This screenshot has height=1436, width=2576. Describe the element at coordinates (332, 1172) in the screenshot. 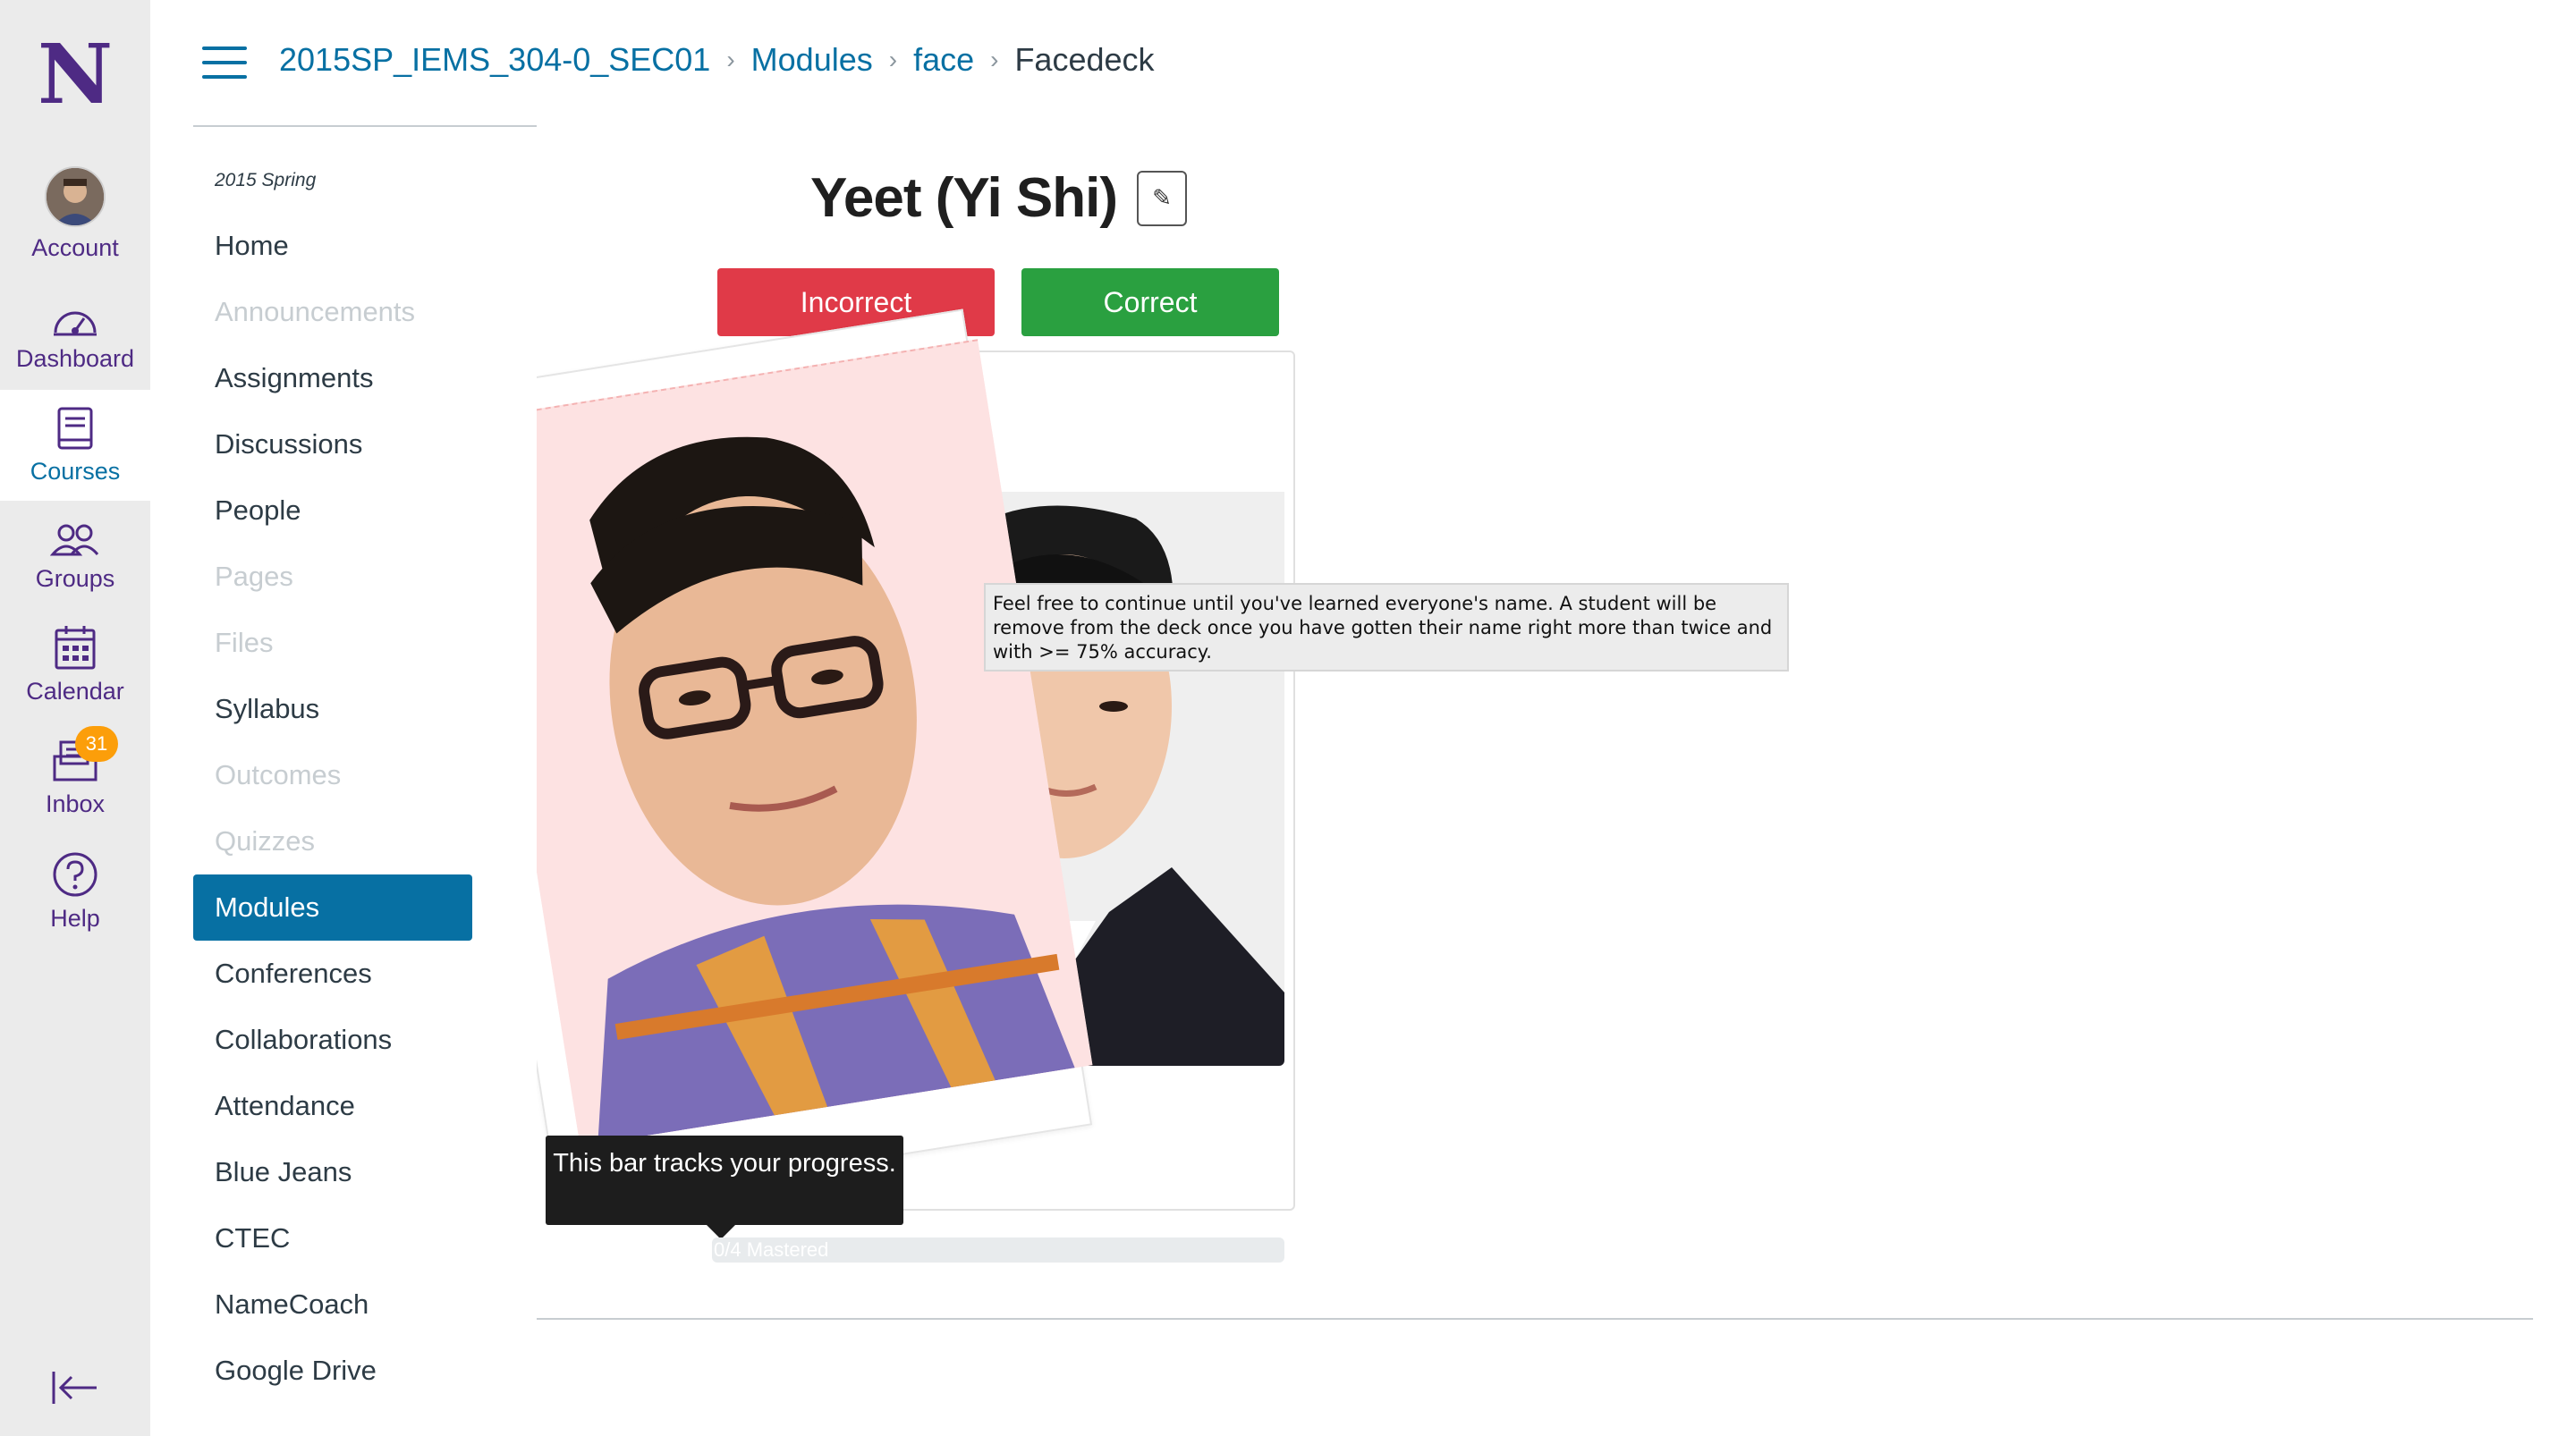

I see `course-nav-blue-jeans: Blue Jeans` at that location.